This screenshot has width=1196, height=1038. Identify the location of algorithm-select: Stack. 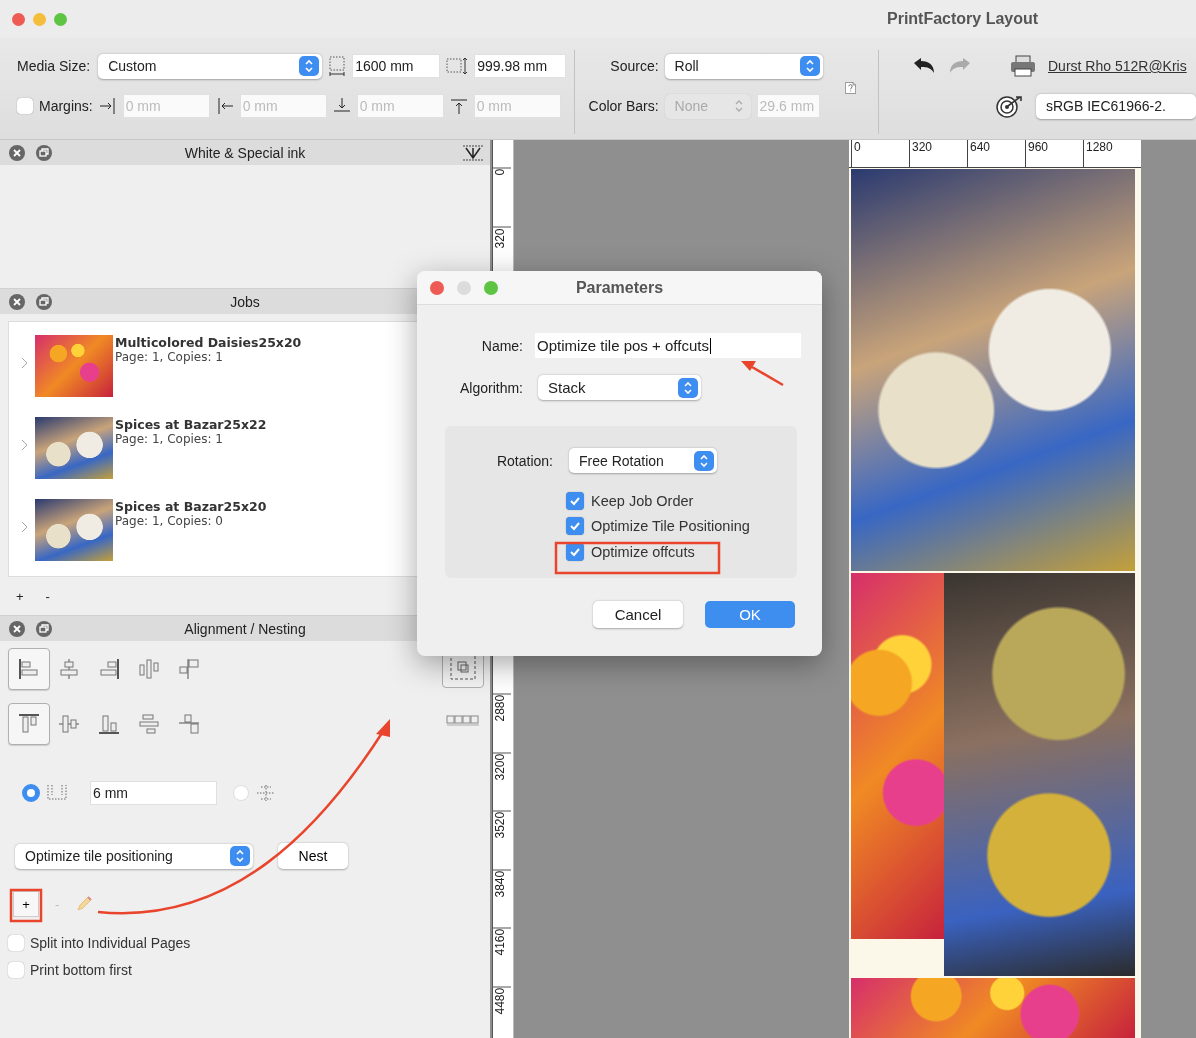
(619, 387).